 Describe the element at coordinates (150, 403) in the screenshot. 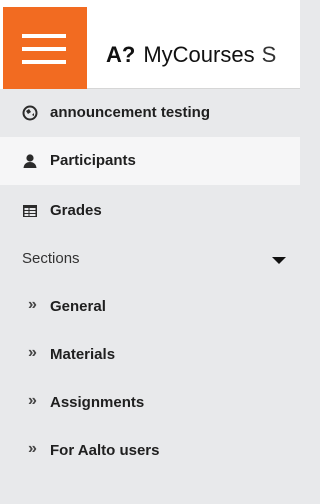

I see `section-item-assignments: » Assignments` at that location.